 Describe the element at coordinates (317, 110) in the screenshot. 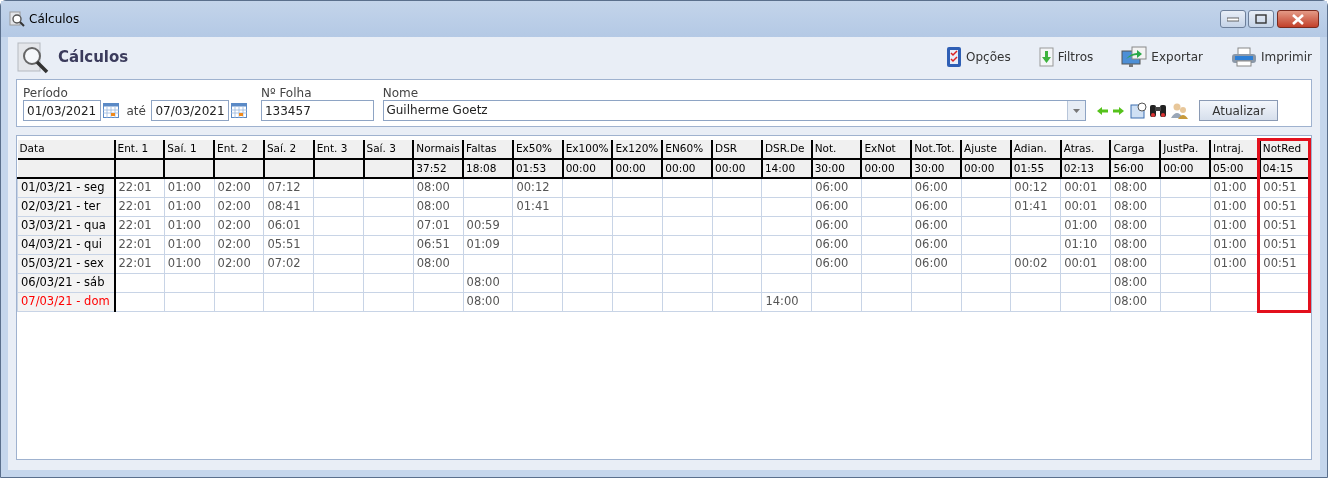

I see `sheet-number-field: 133457` at that location.